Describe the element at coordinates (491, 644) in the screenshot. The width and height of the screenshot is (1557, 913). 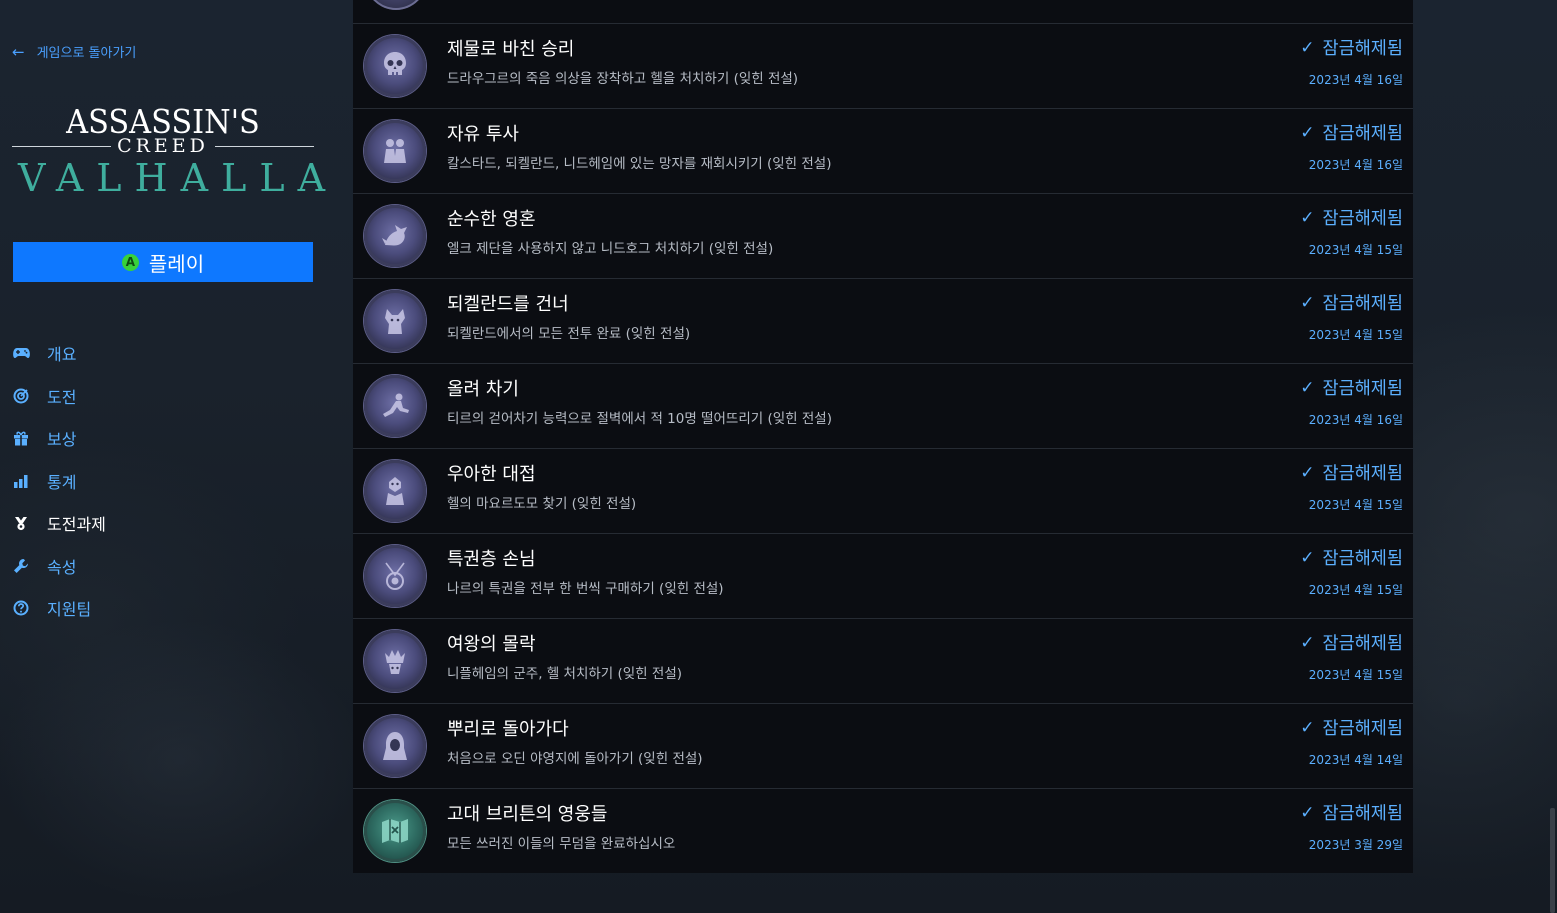
I see `achievement-title: 여왕의 몰락` at that location.